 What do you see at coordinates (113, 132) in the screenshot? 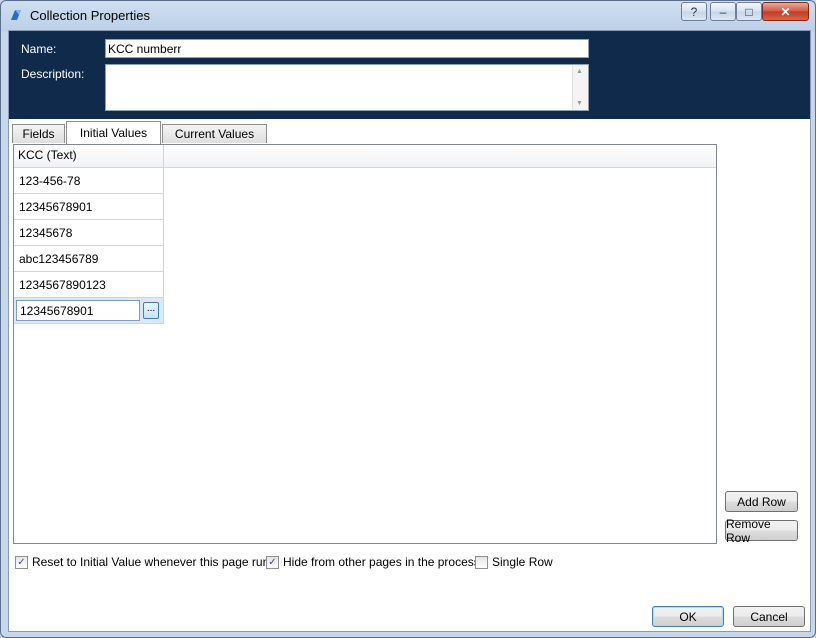
I see `tab-initial-values: Initial Values` at bounding box center [113, 132].